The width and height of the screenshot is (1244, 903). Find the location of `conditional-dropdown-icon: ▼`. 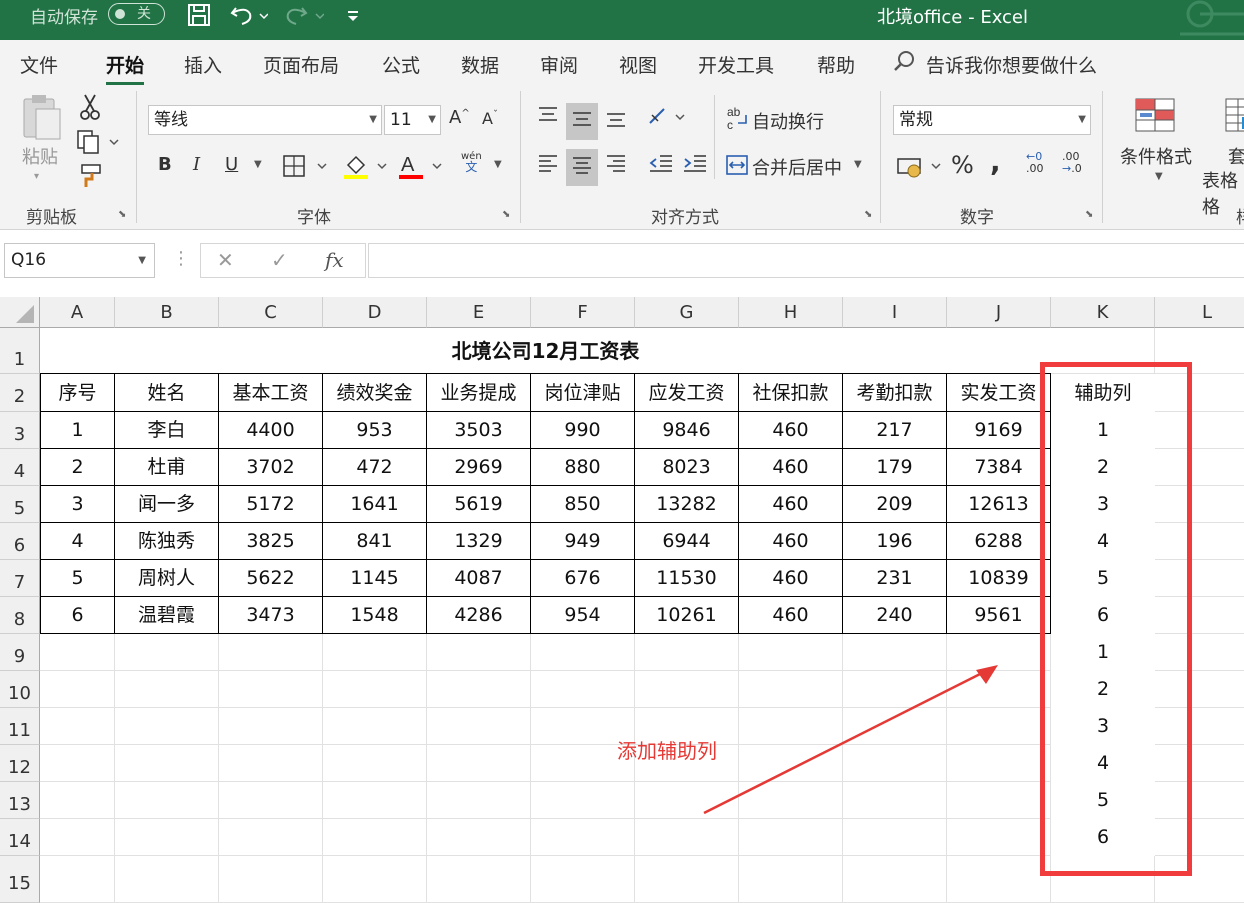

conditional-dropdown-icon: ▼ is located at coordinates (1159, 176).